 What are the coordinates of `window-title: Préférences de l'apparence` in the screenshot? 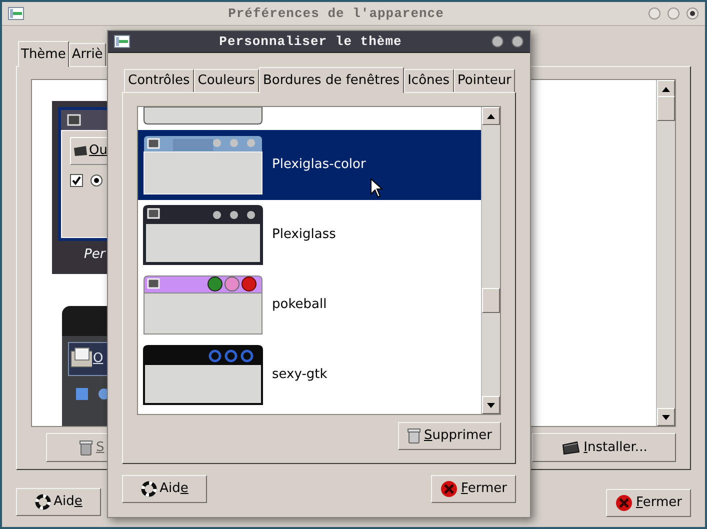 It's located at (336, 13).